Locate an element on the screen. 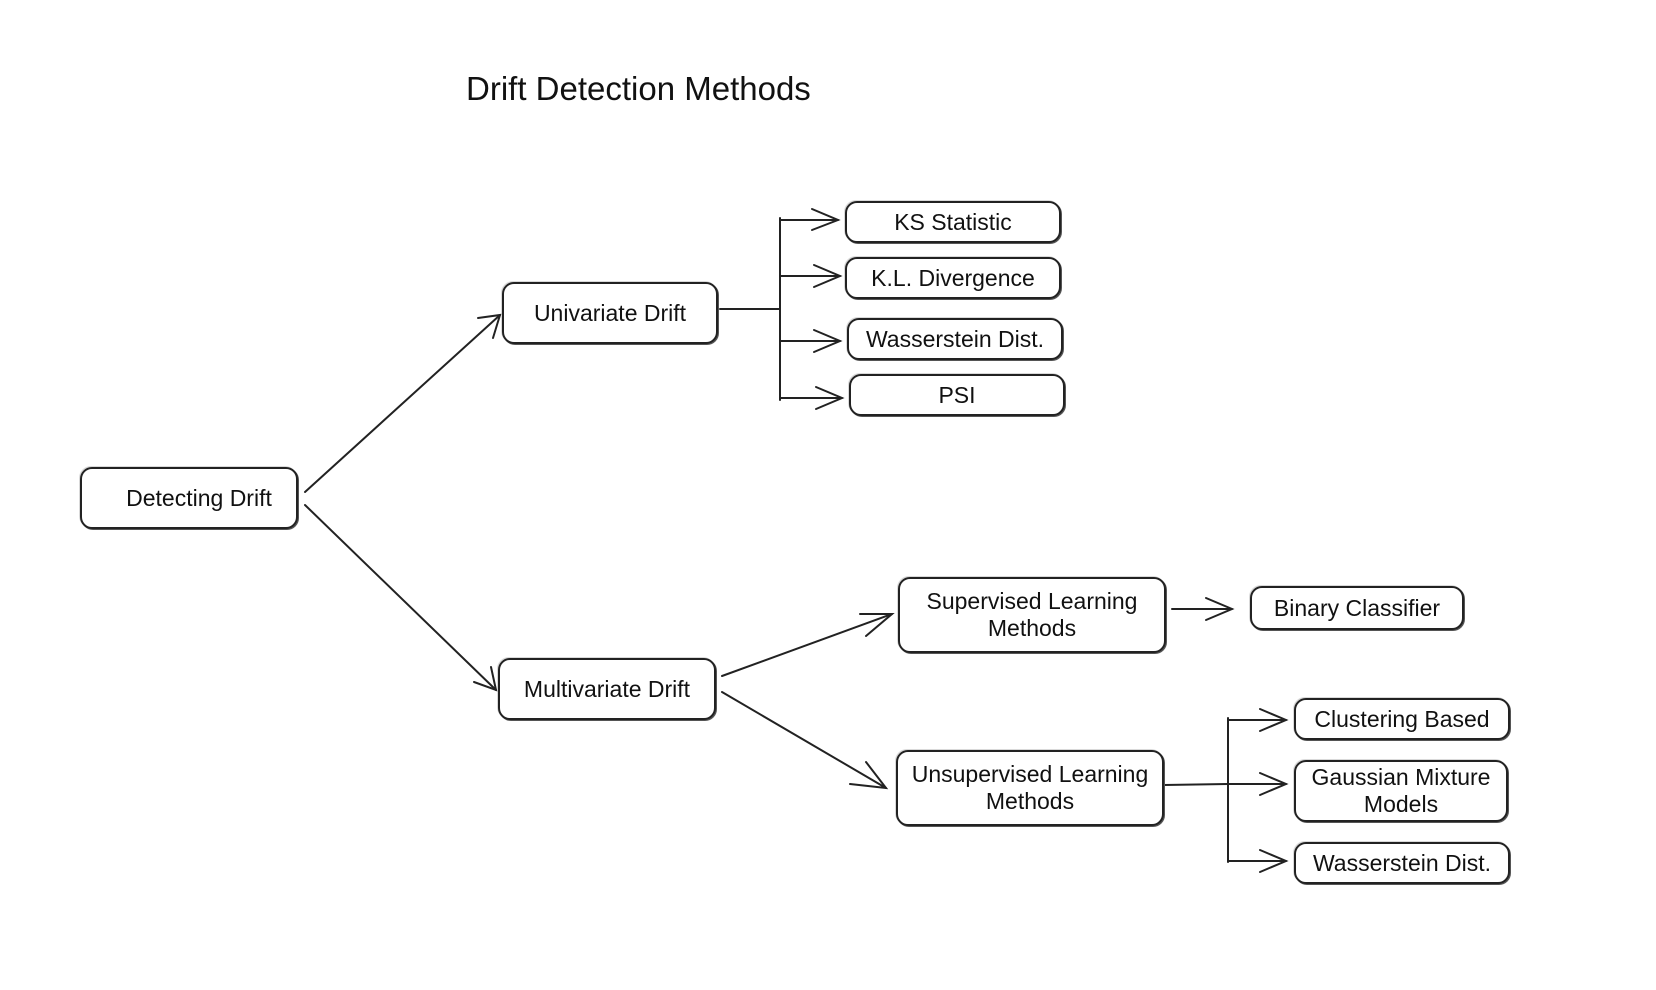 The width and height of the screenshot is (1656, 990). node-label: Multivariate Drift is located at coordinates (607, 688).